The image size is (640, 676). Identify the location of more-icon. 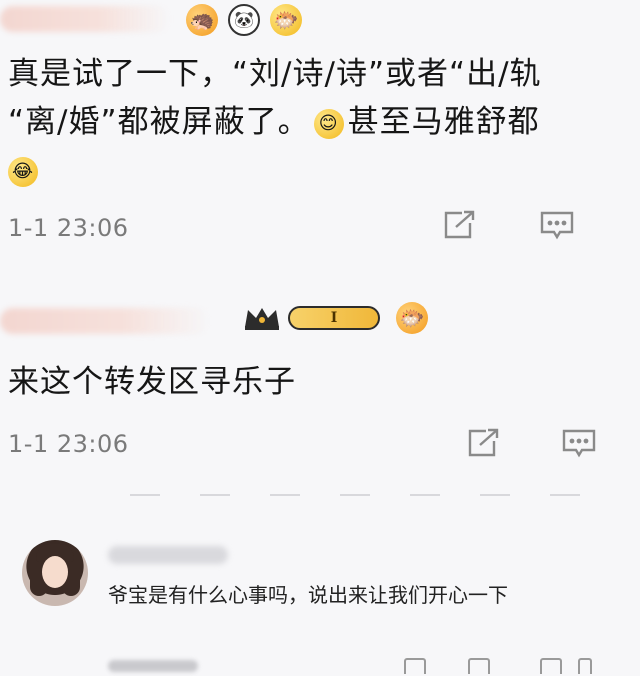
(585, 666).